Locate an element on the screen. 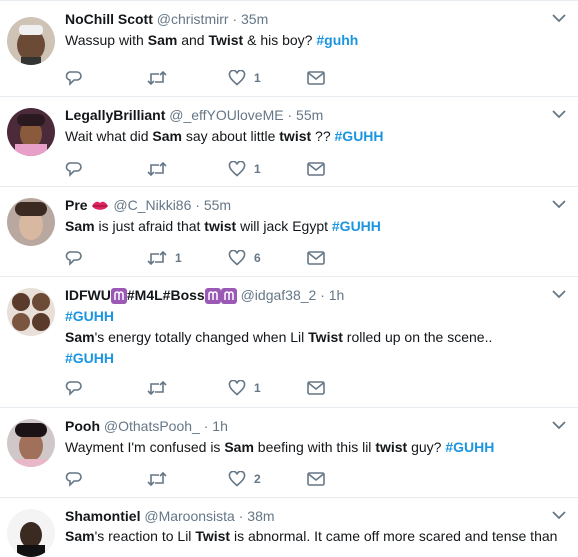  hashtag: #guhh is located at coordinates (337, 40).